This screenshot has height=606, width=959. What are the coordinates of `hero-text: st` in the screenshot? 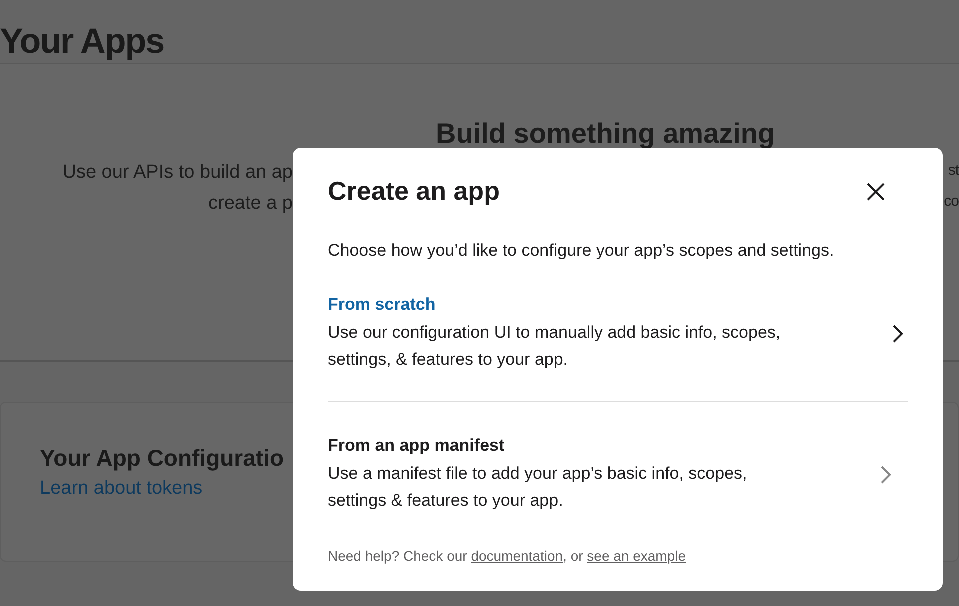 It's located at (953, 171).